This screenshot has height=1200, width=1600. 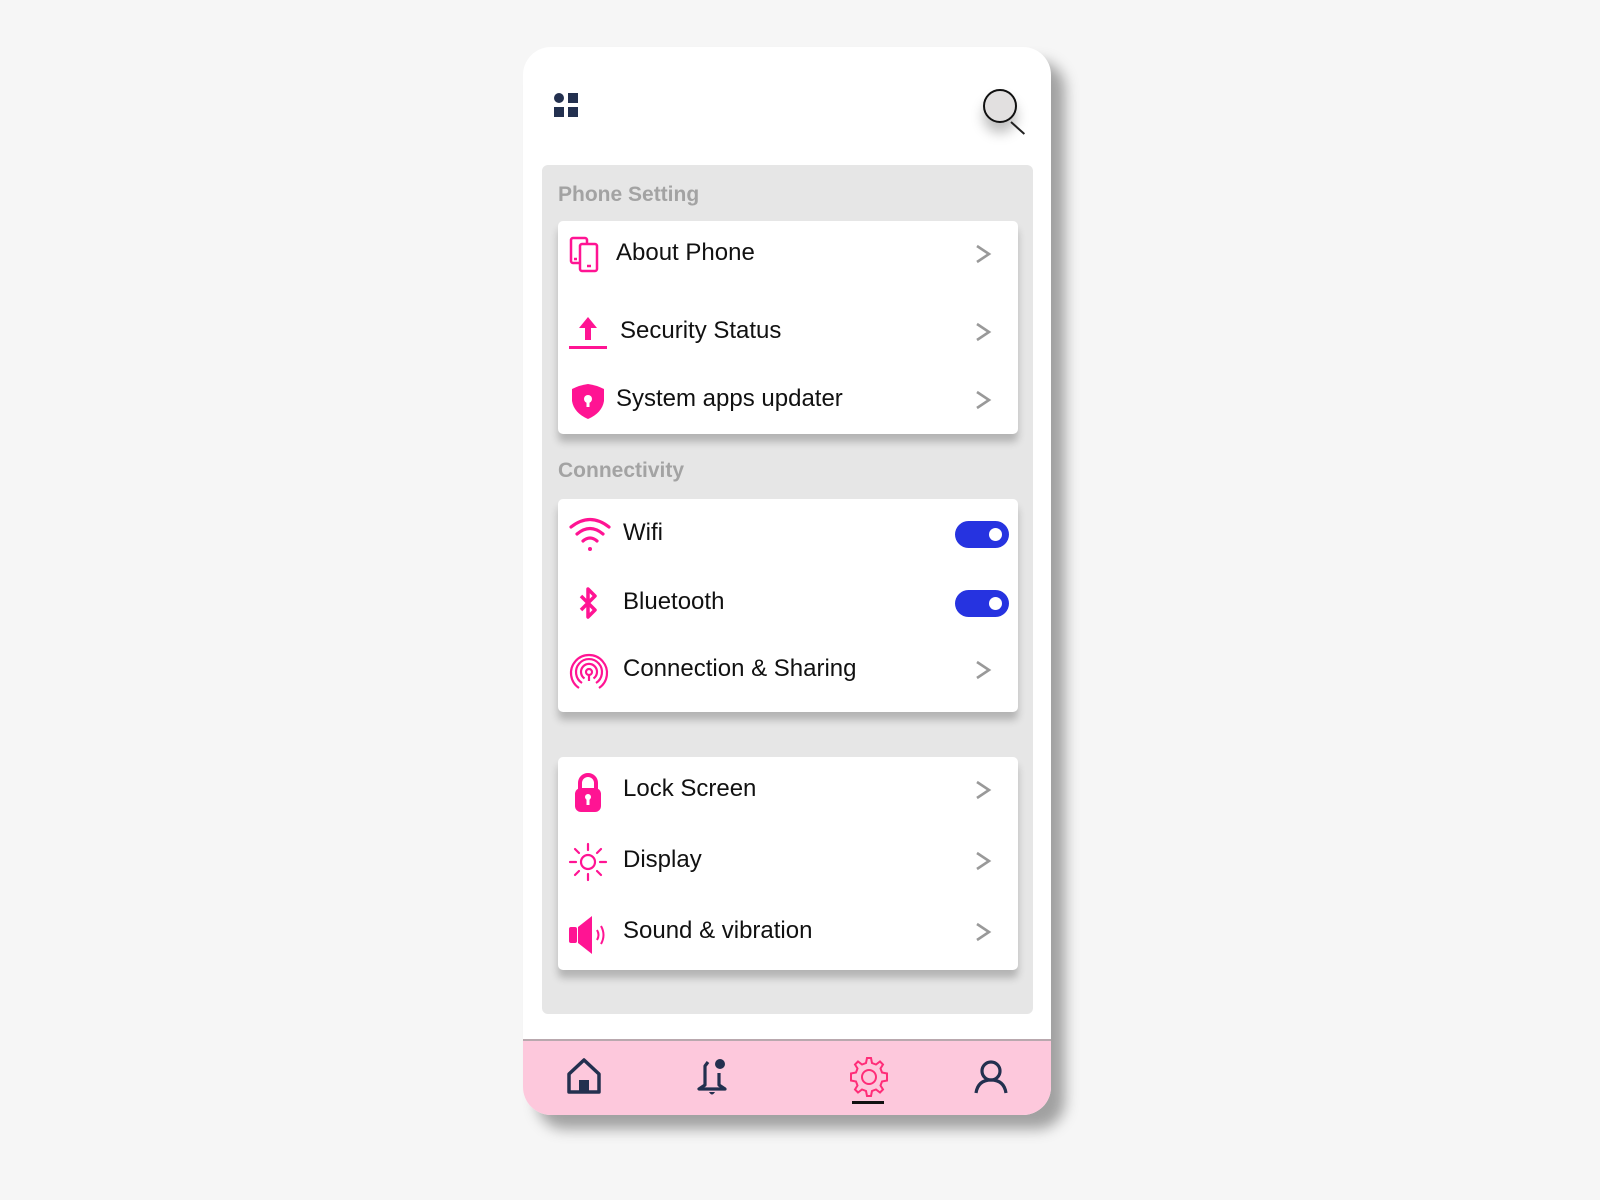 I want to click on section-title-connectivity: Connectivity, so click(x=621, y=470).